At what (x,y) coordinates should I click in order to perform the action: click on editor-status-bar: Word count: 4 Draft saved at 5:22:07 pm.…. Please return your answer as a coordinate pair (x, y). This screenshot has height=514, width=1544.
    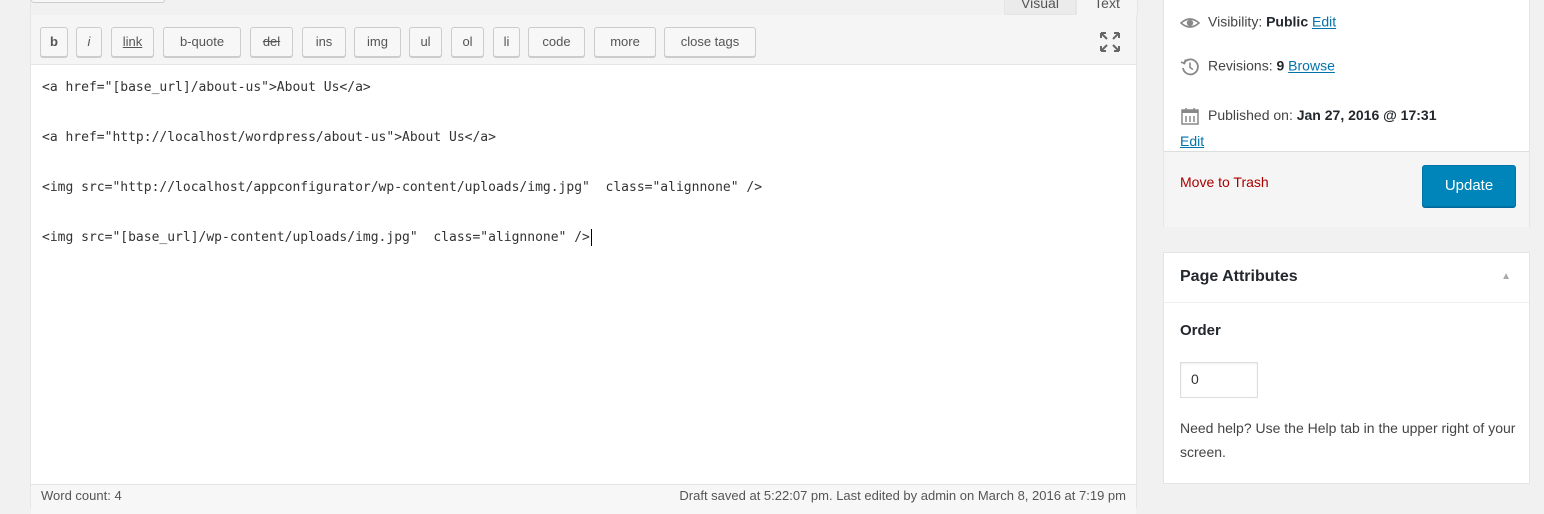
    Looking at the image, I should click on (583, 499).